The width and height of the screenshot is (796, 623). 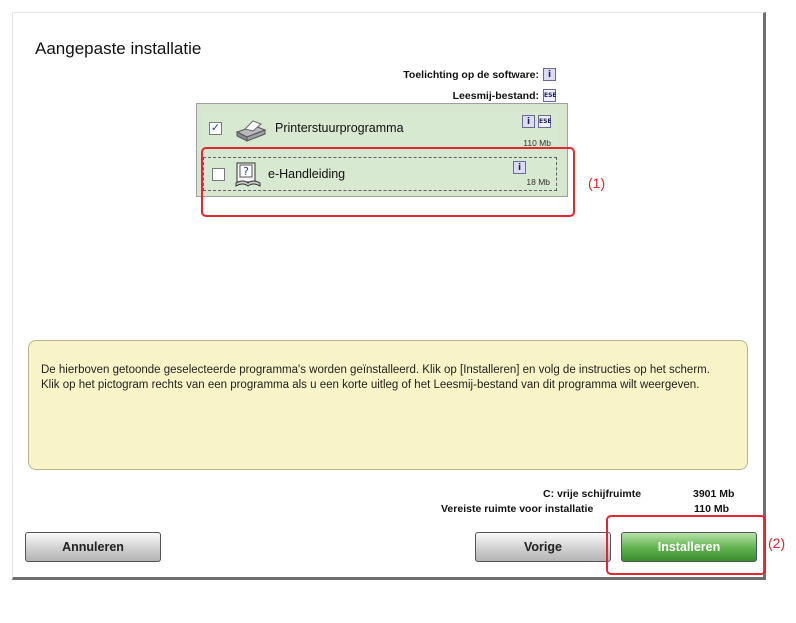 What do you see at coordinates (543, 547) in the screenshot?
I see `back-button: Vorige` at bounding box center [543, 547].